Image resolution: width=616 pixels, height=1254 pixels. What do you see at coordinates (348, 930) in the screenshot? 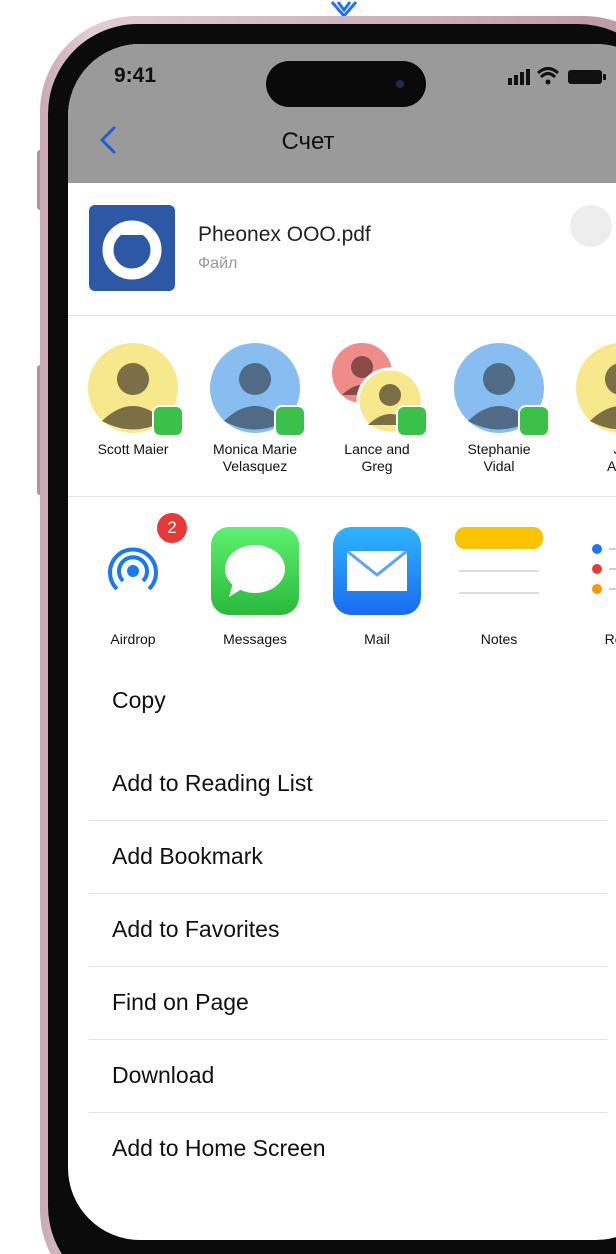
I see `action-add-to-favorites: Add to Favorites` at bounding box center [348, 930].